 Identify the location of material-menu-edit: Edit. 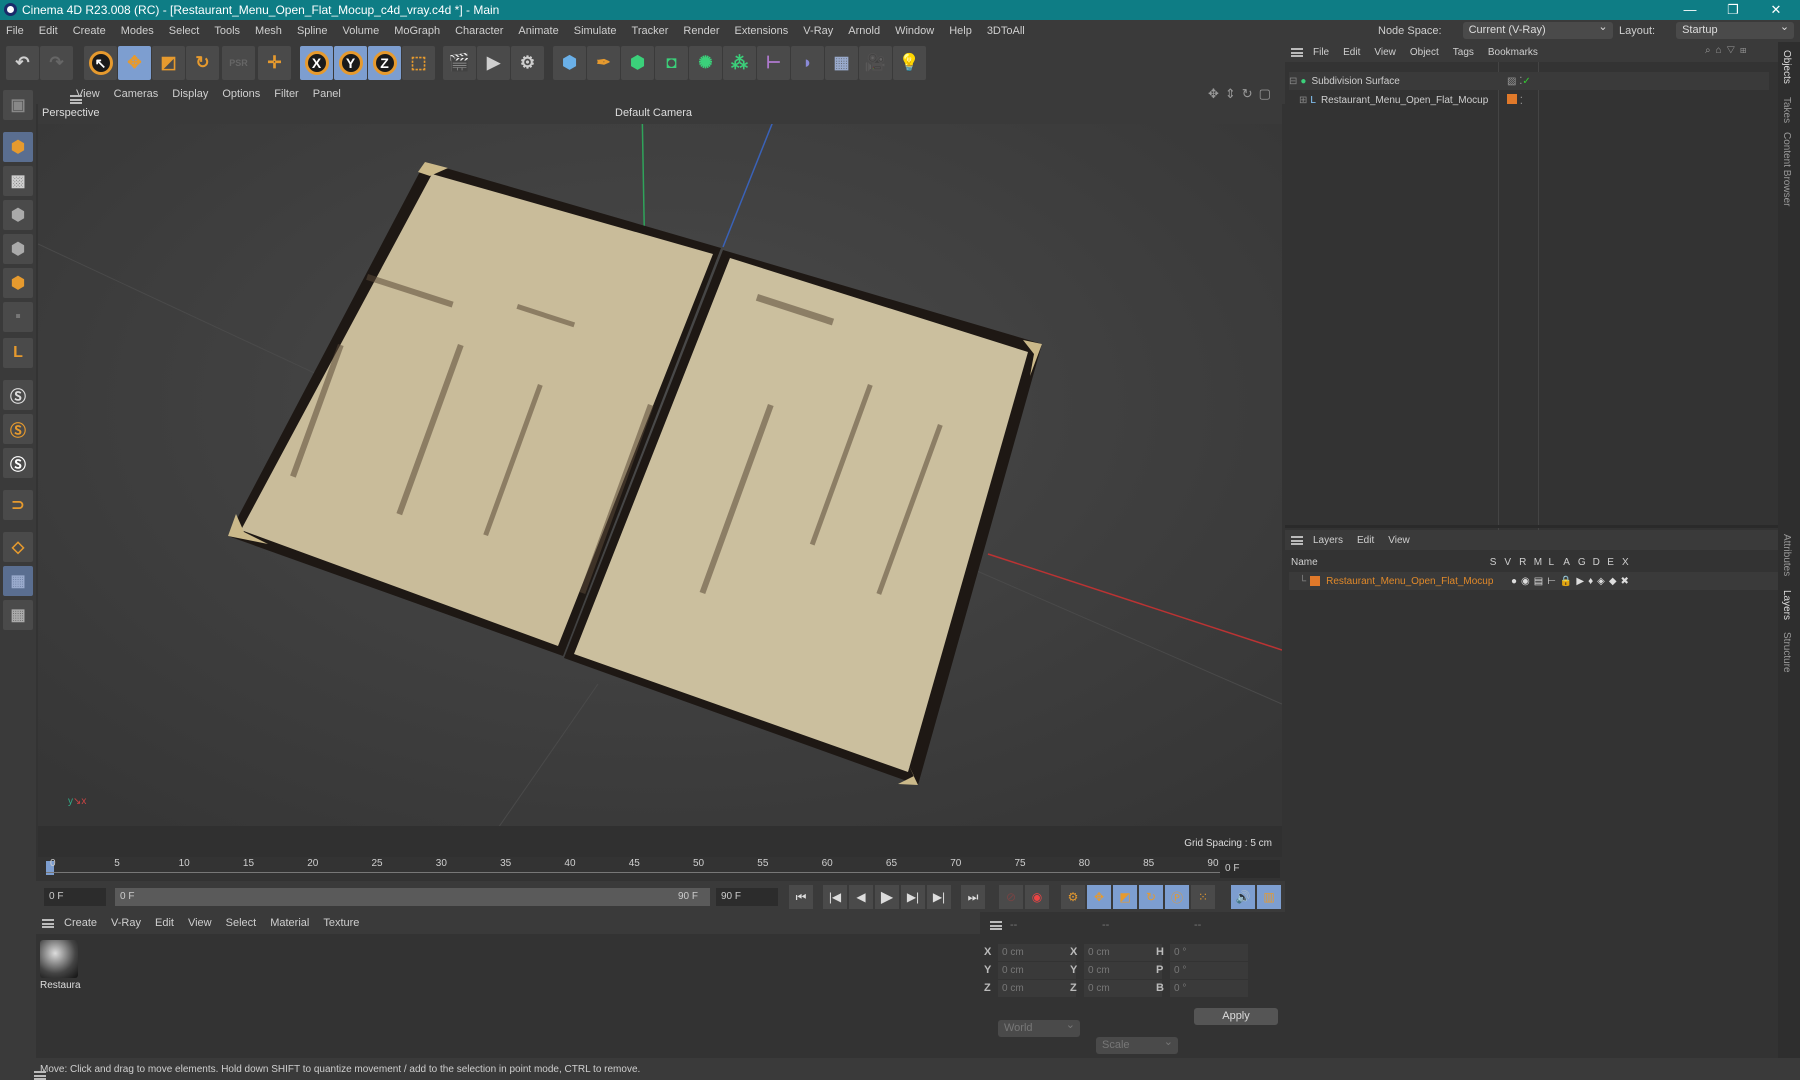
(164, 923).